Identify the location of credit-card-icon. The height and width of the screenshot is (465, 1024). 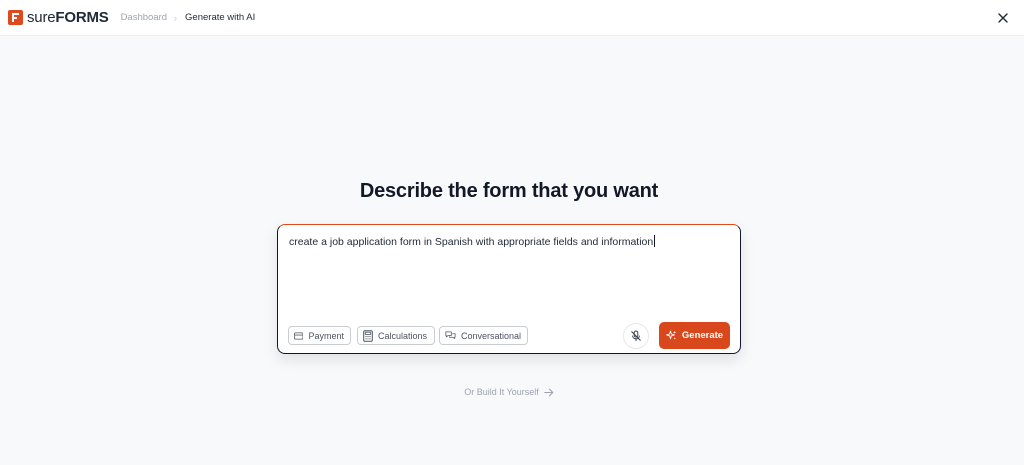
(299, 335).